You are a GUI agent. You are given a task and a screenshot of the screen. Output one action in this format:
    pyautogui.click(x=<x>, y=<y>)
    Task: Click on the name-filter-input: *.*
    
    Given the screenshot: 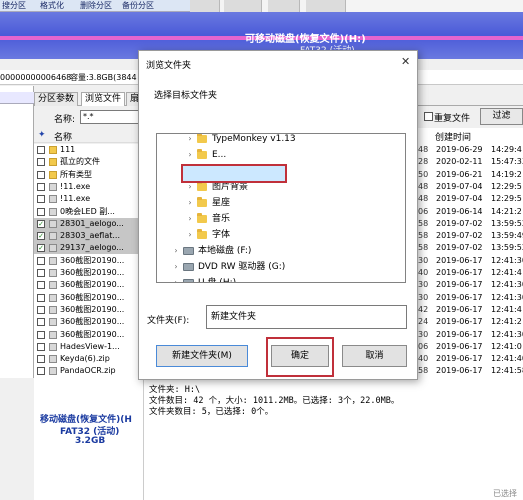 What is the action you would take?
    pyautogui.click(x=110, y=117)
    